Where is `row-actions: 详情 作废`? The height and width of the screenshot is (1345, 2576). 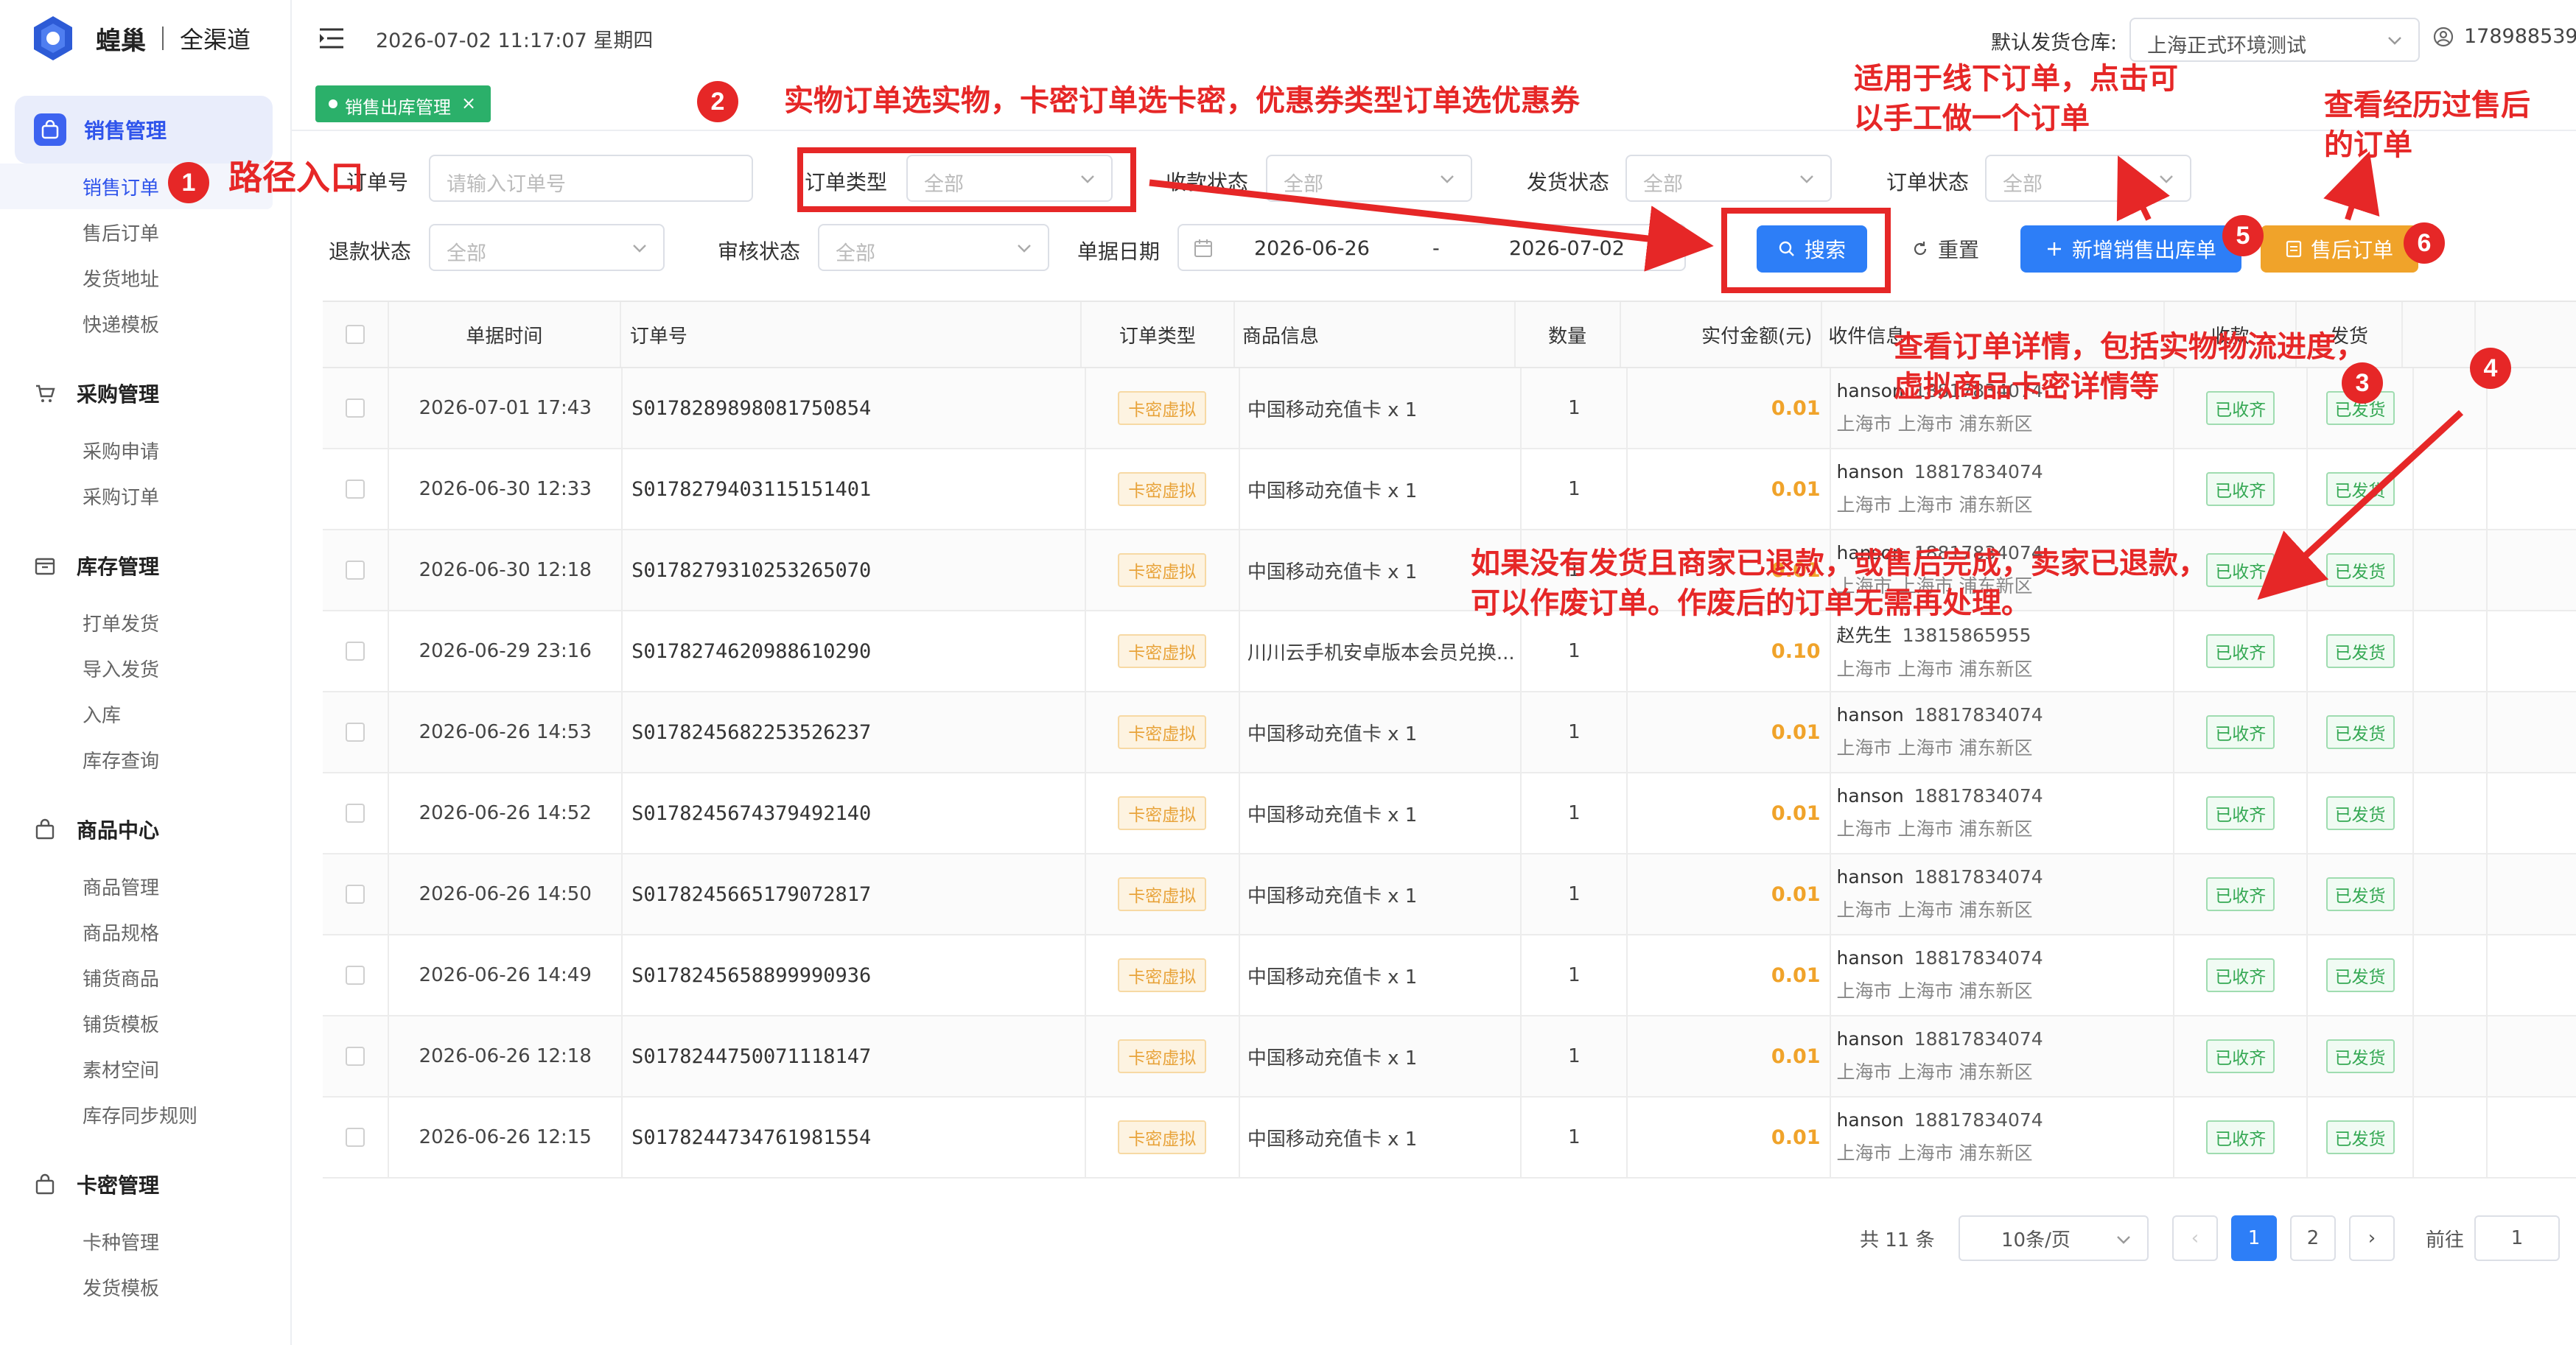 row-actions: 详情 作废 is located at coordinates (2532, 894).